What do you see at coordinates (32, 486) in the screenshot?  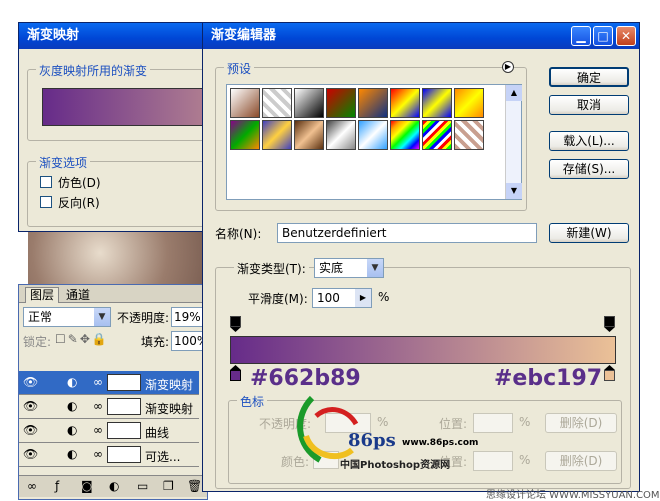 I see `link-layers-icon: ∞` at bounding box center [32, 486].